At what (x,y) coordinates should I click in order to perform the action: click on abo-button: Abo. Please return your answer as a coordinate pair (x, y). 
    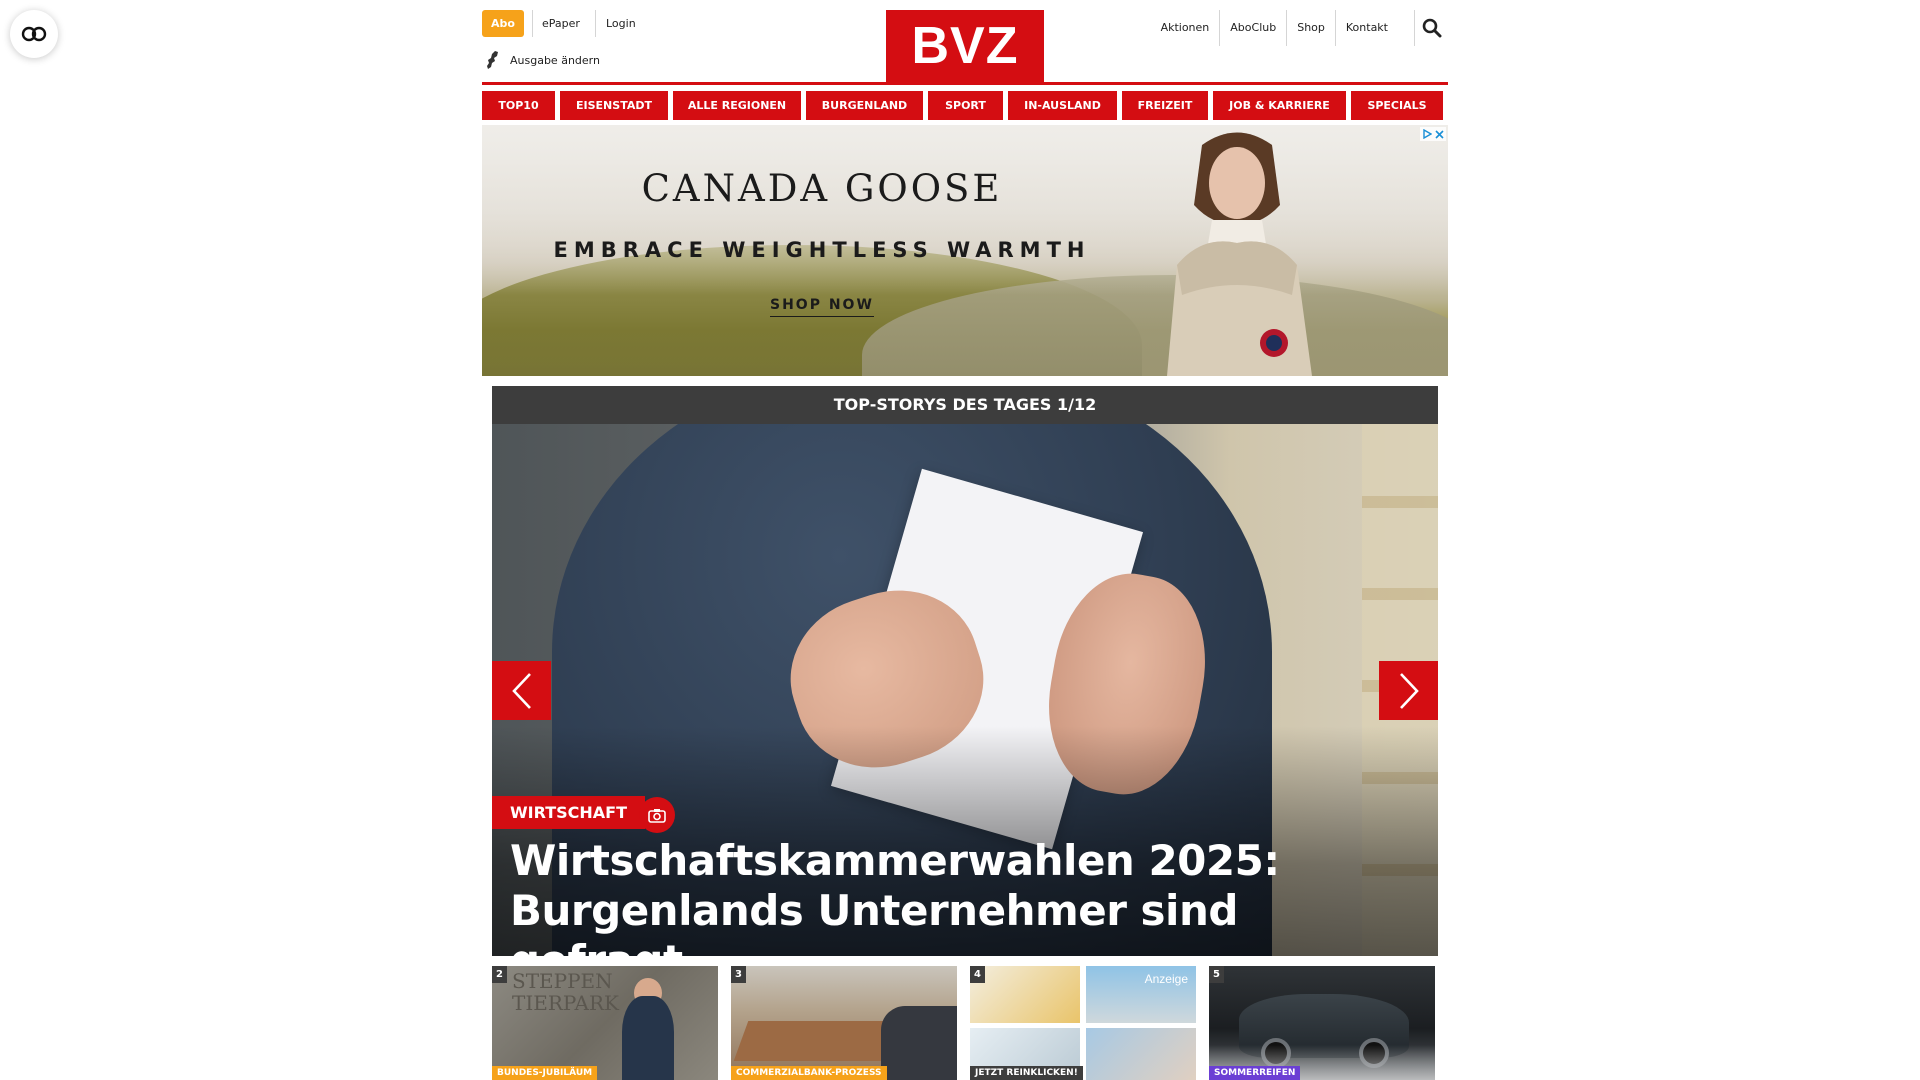
    Looking at the image, I should click on (503, 23).